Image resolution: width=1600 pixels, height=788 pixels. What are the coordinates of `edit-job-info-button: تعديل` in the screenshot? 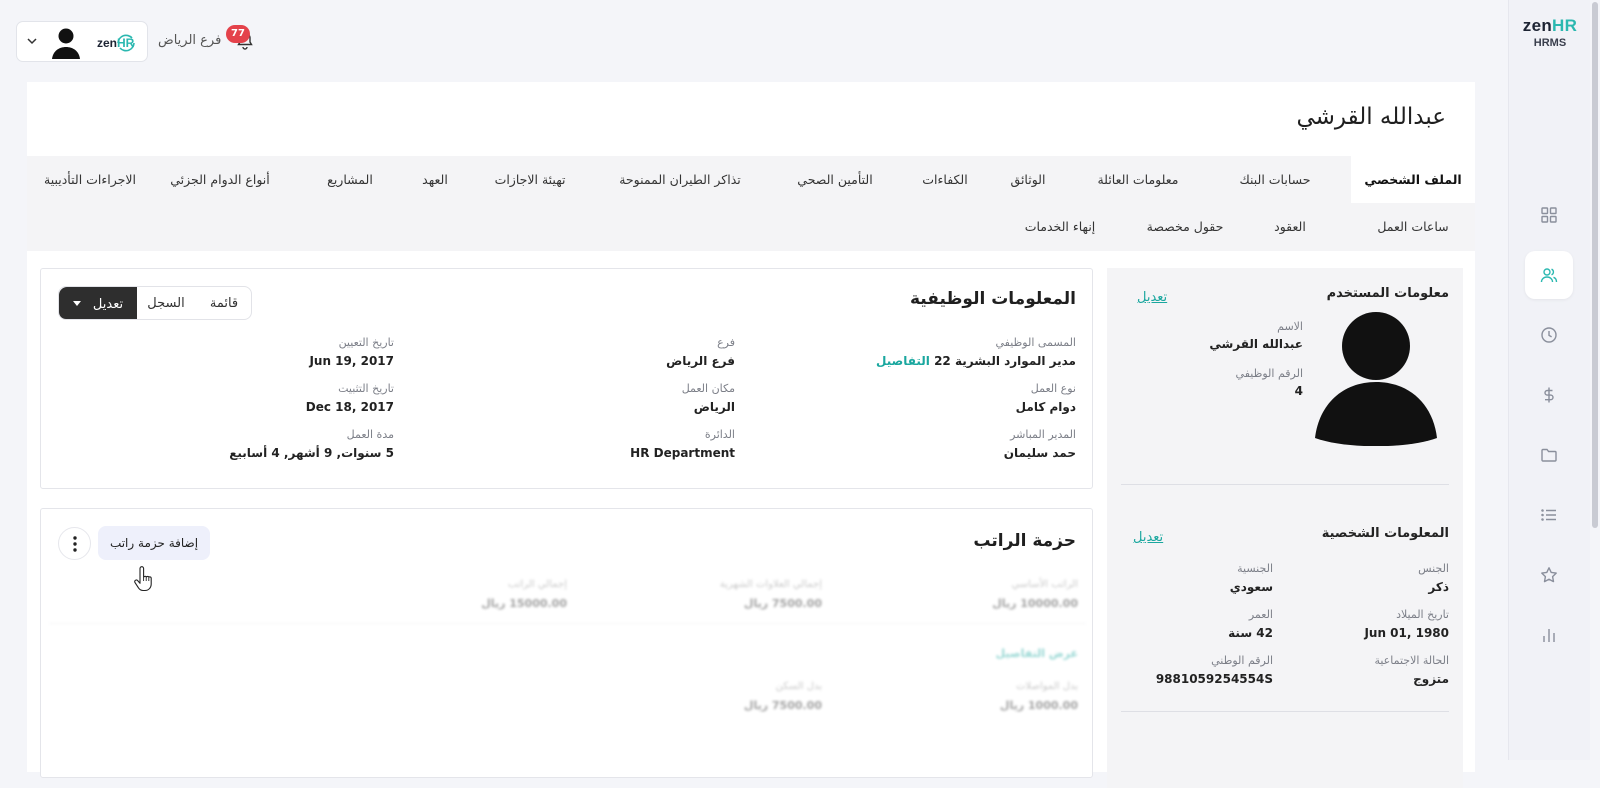 It's located at (98, 303).